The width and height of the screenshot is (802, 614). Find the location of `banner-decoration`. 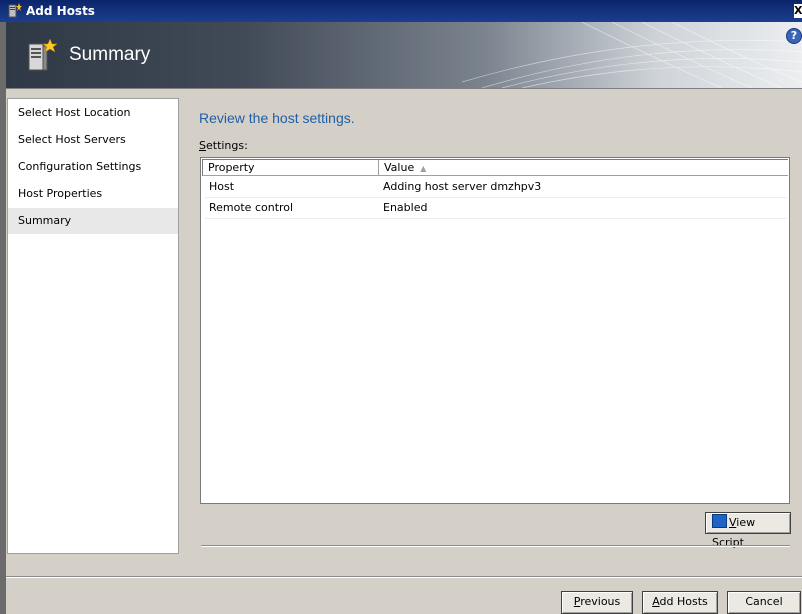

banner-decoration is located at coordinates (632, 55).